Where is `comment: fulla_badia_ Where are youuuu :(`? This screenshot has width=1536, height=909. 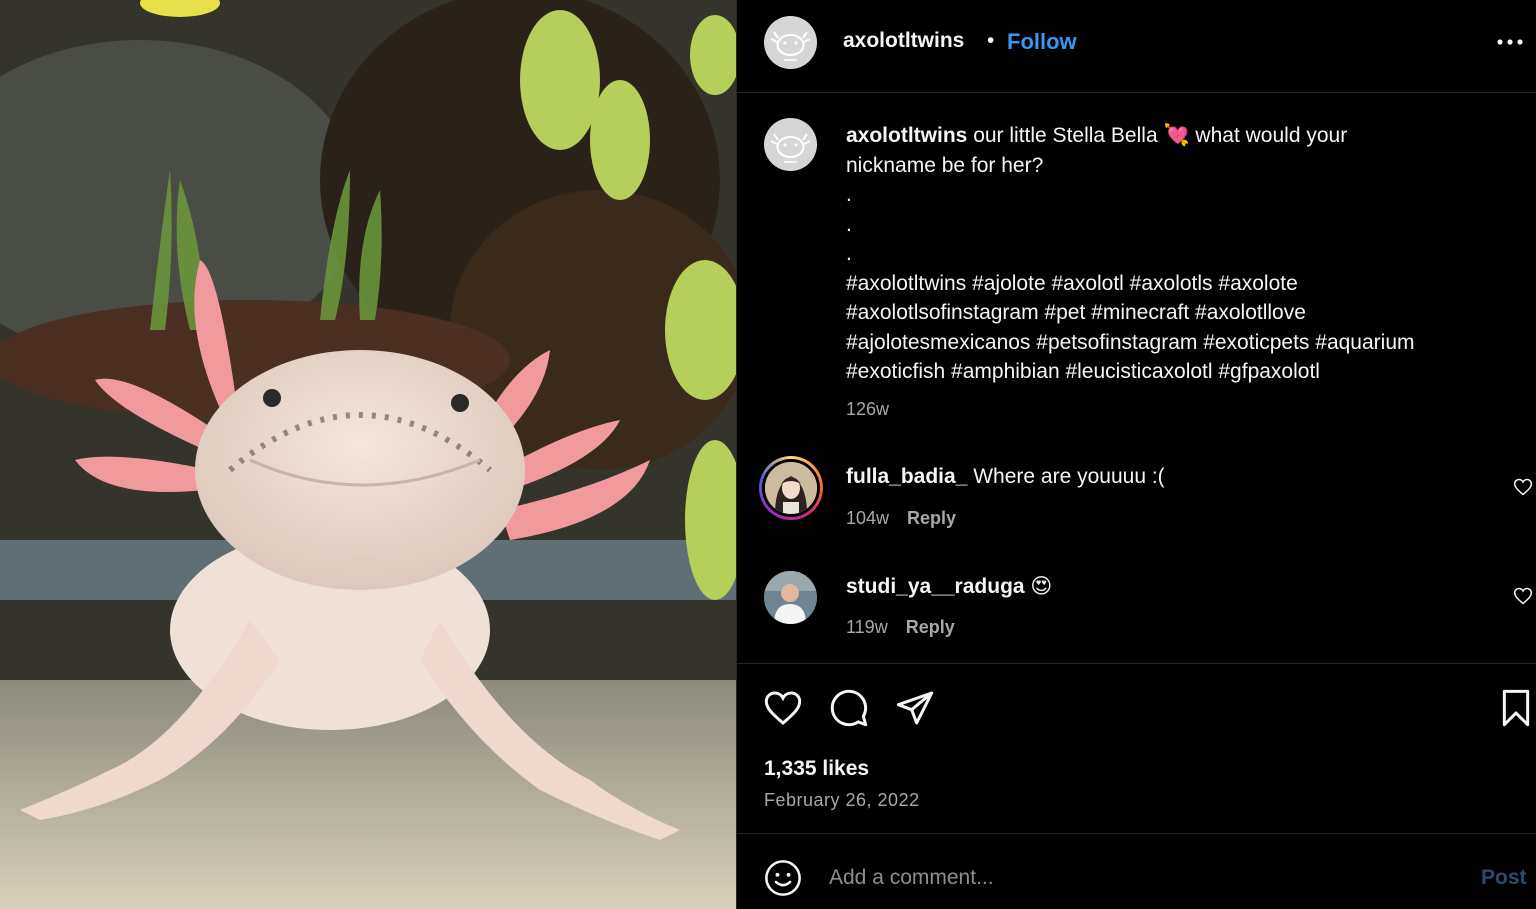 comment: fulla_badia_ Where are youuuu :( is located at coordinates (1005, 477).